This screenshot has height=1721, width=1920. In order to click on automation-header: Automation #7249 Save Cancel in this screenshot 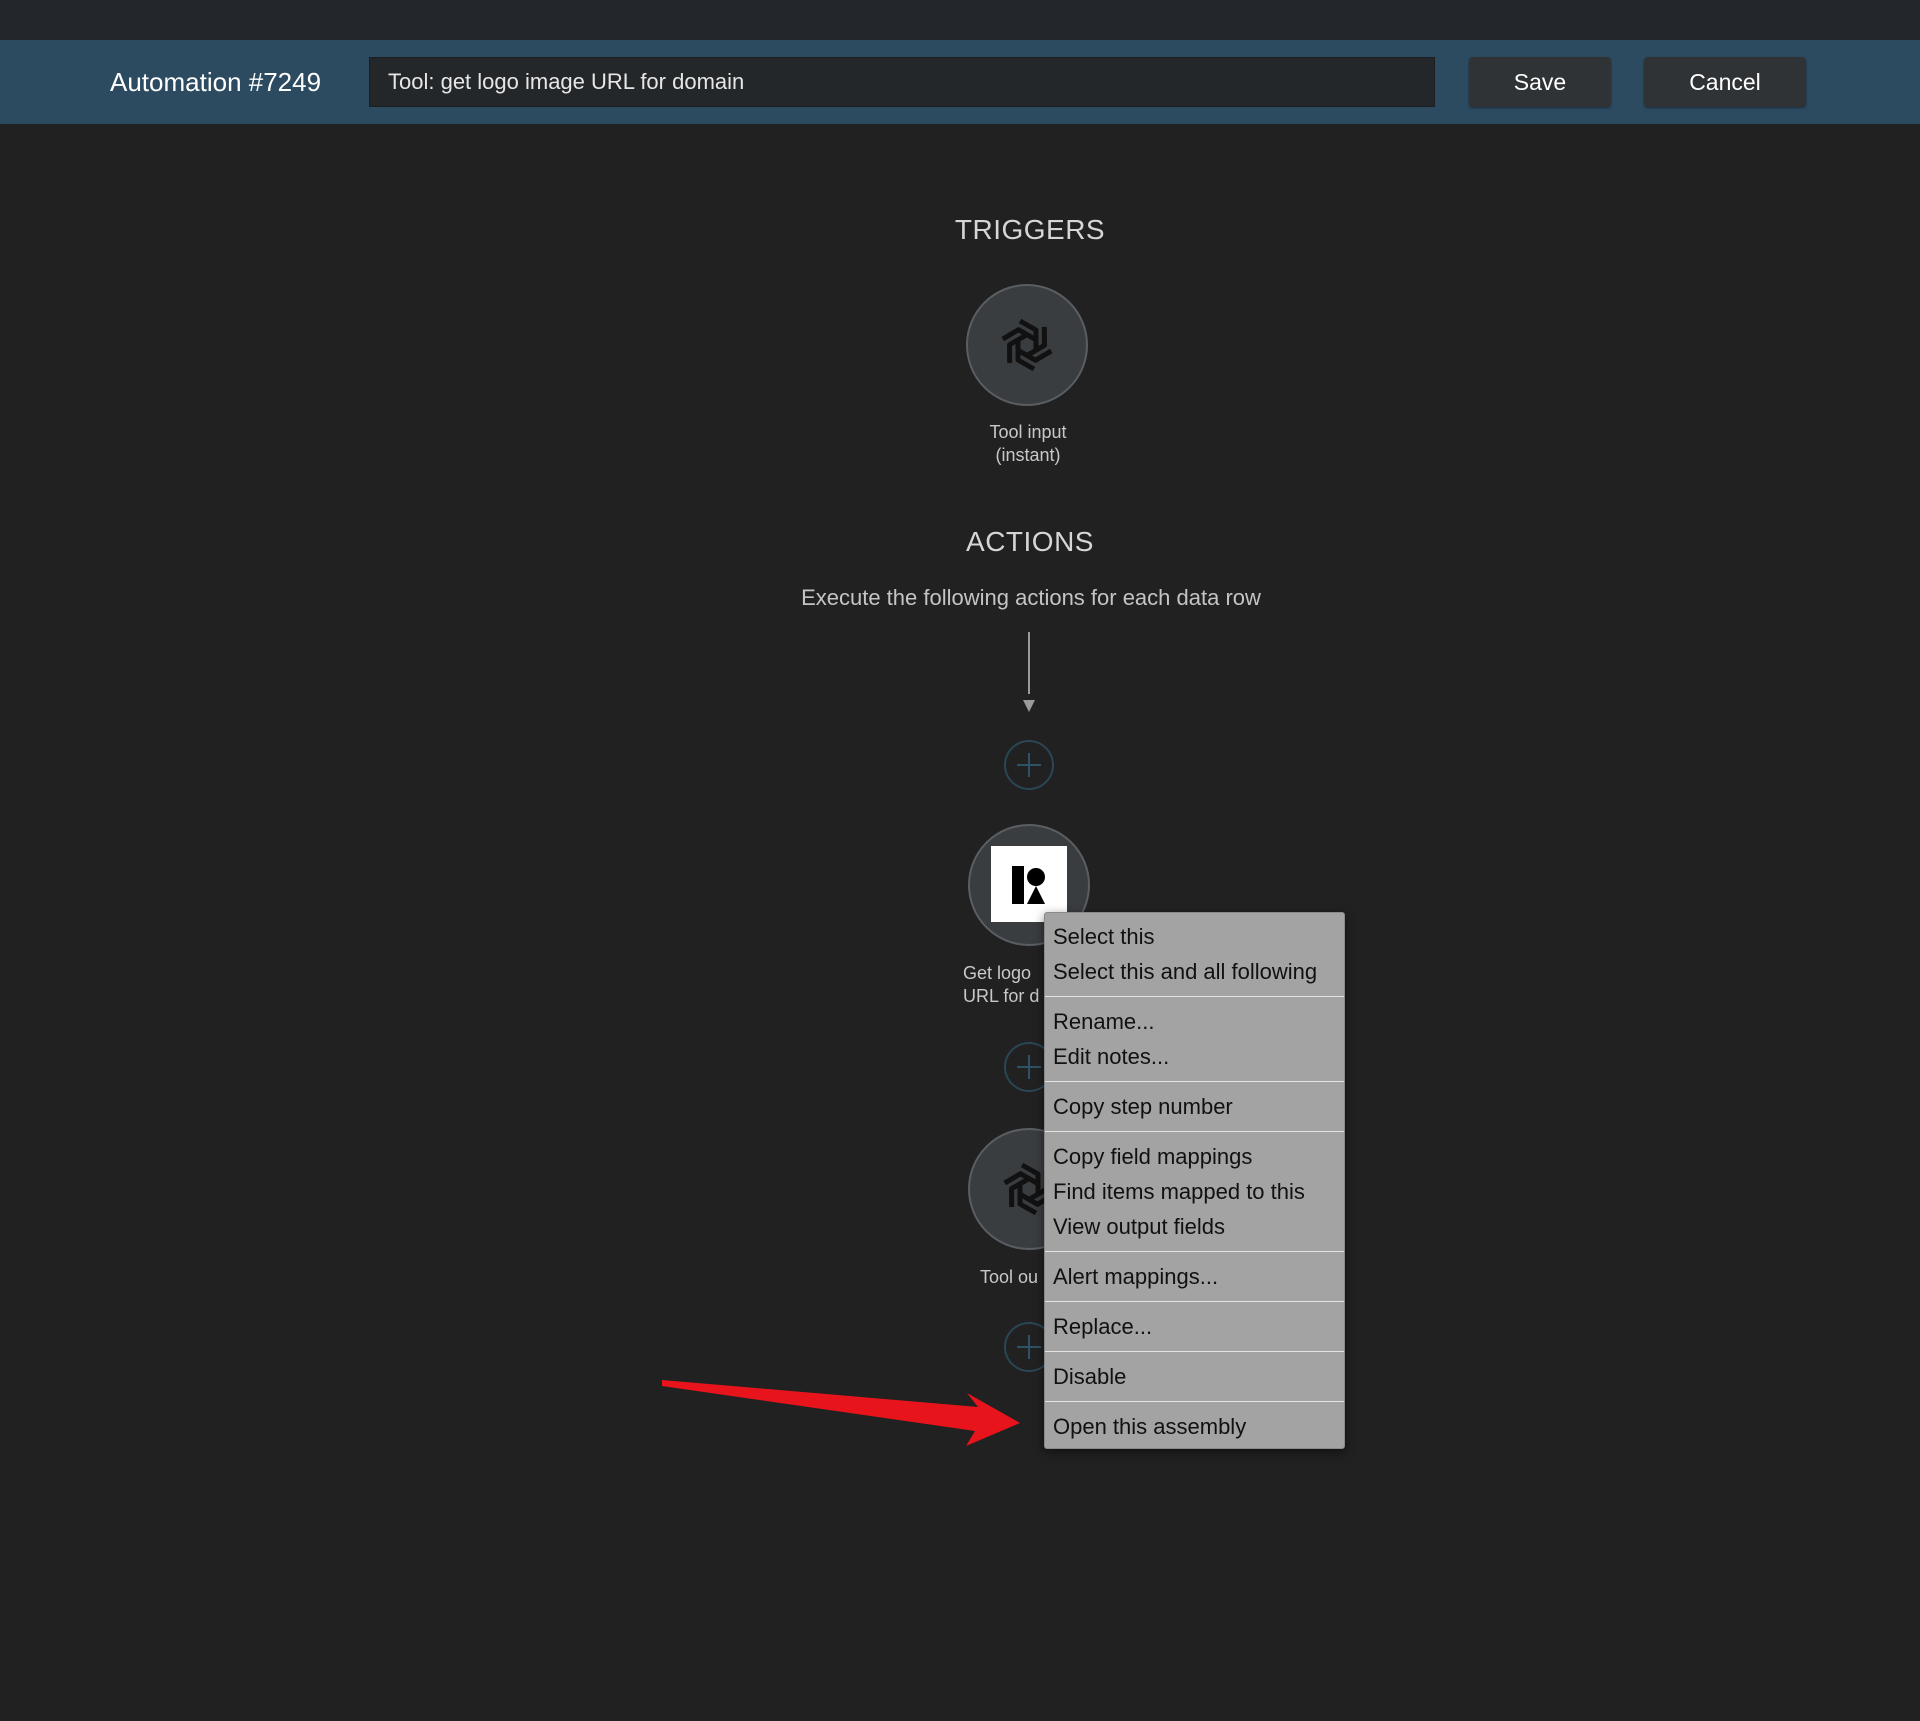, I will do `click(960, 82)`.